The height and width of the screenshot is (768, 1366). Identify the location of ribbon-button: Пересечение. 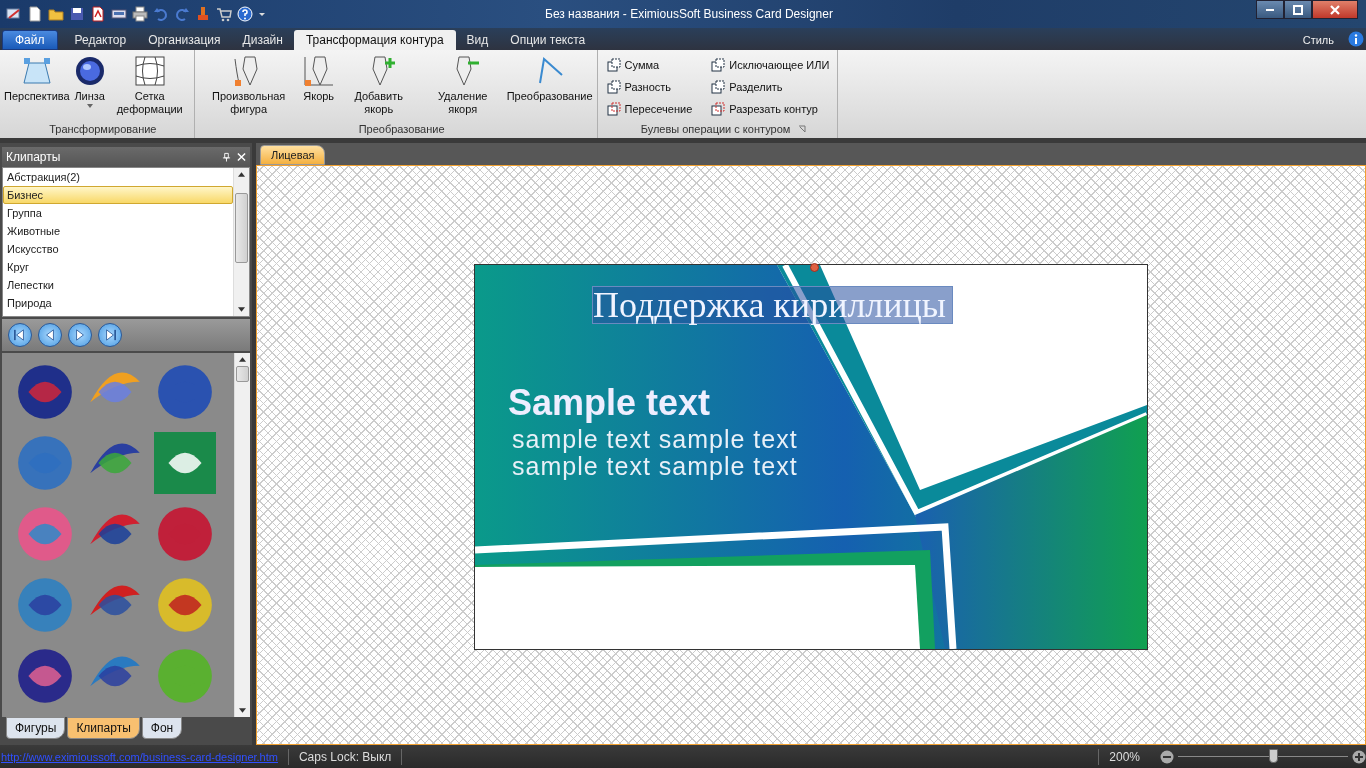
(649, 109).